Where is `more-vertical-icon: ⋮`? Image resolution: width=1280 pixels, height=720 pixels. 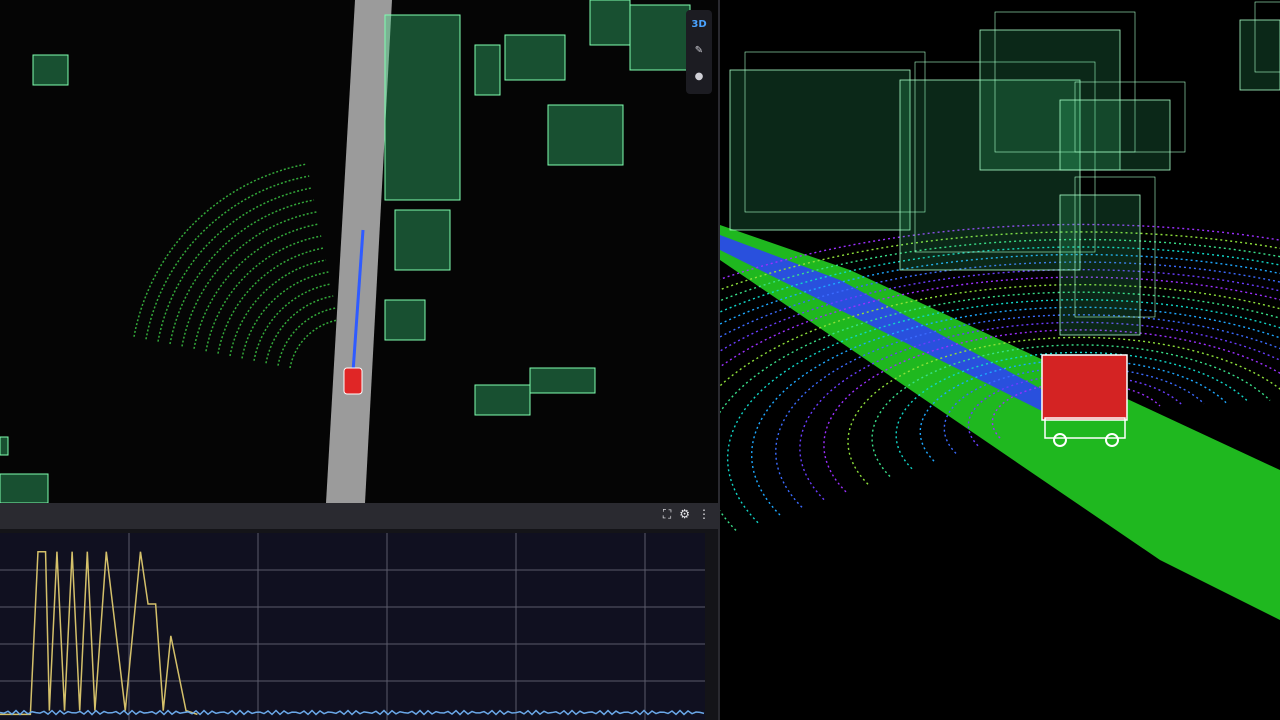
more-vertical-icon: ⋮ is located at coordinates (704, 514).